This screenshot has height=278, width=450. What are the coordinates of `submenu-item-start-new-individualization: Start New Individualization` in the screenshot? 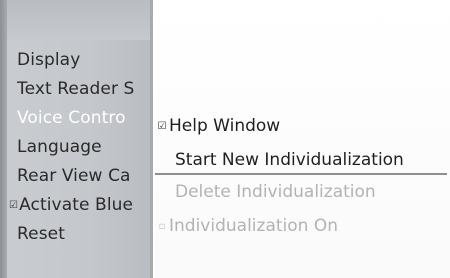 It's located at (301, 160).